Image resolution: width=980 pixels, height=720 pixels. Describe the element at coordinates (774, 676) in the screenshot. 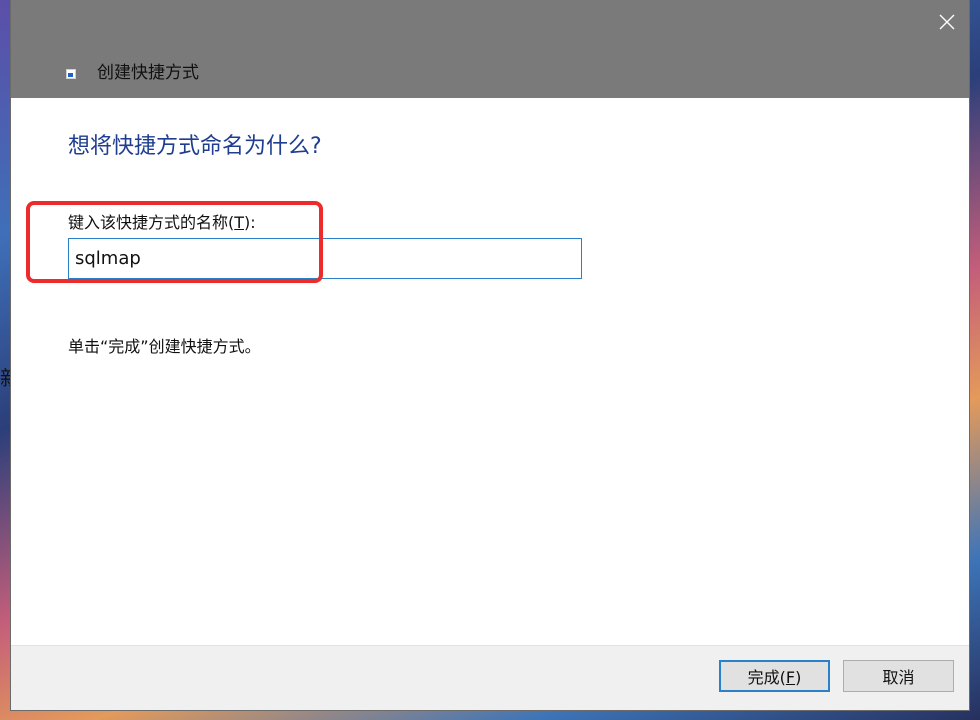

I see `finish-button: 完成(F)` at that location.